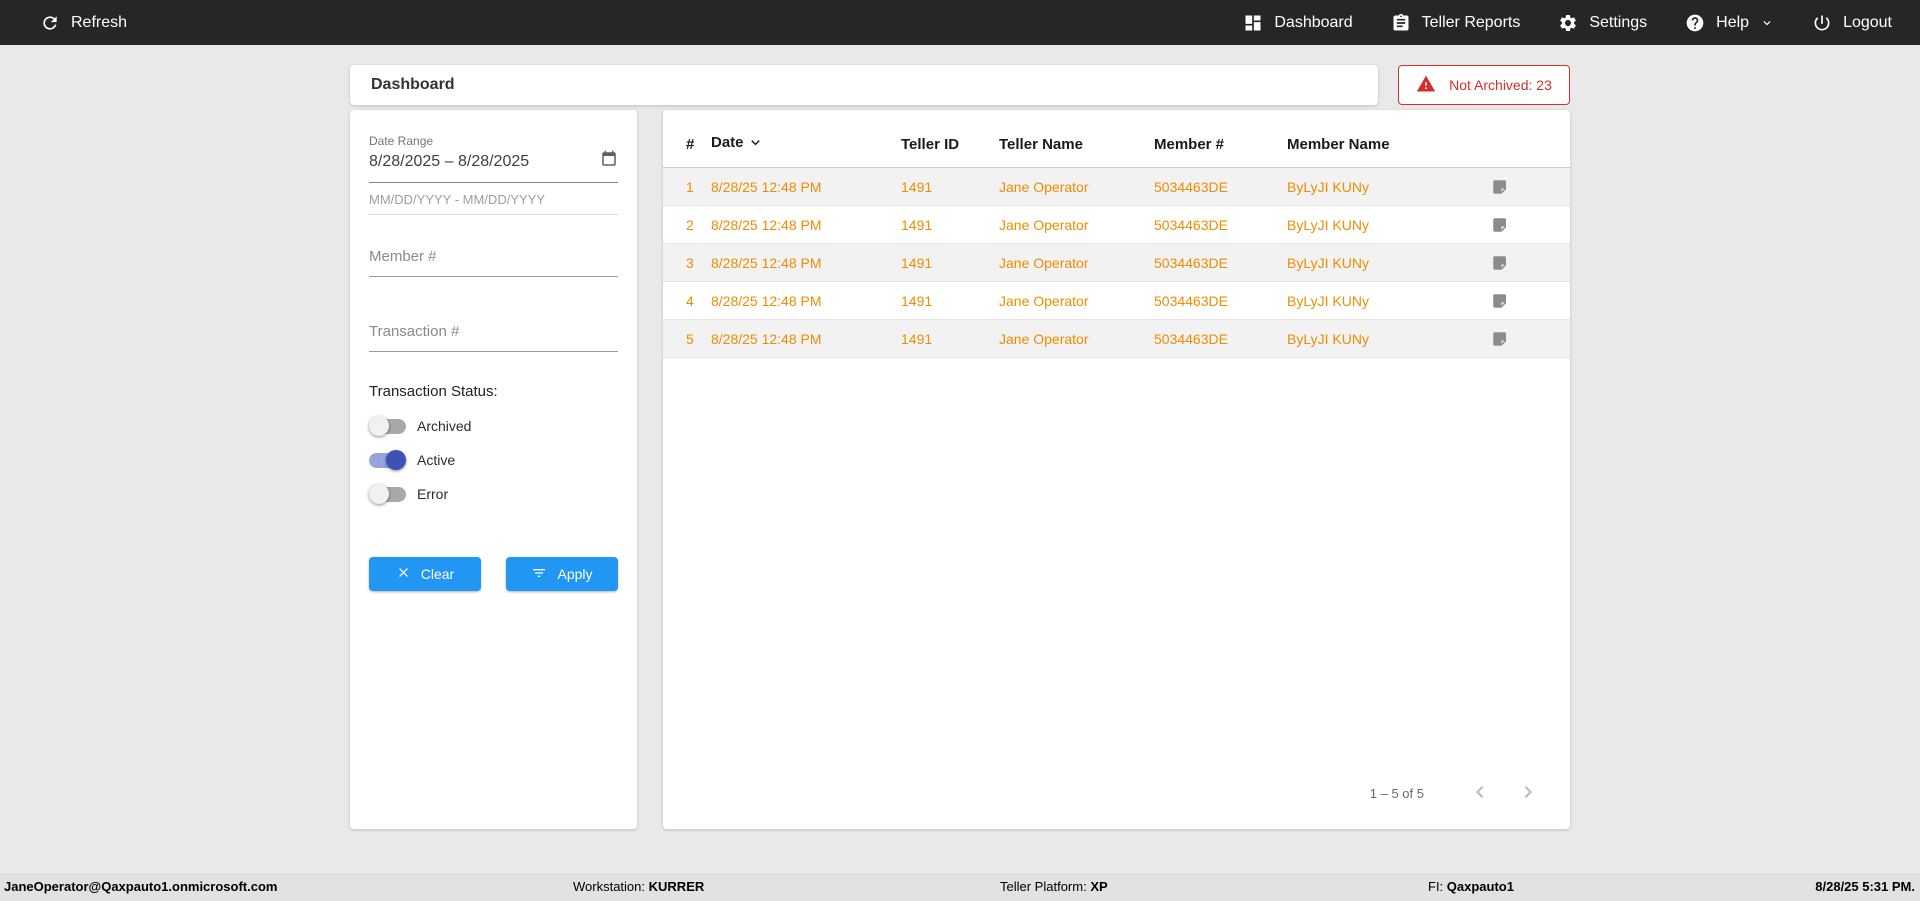 The image size is (1920, 901). I want to click on column-header-teller-name: Teller Name, so click(1076, 147).